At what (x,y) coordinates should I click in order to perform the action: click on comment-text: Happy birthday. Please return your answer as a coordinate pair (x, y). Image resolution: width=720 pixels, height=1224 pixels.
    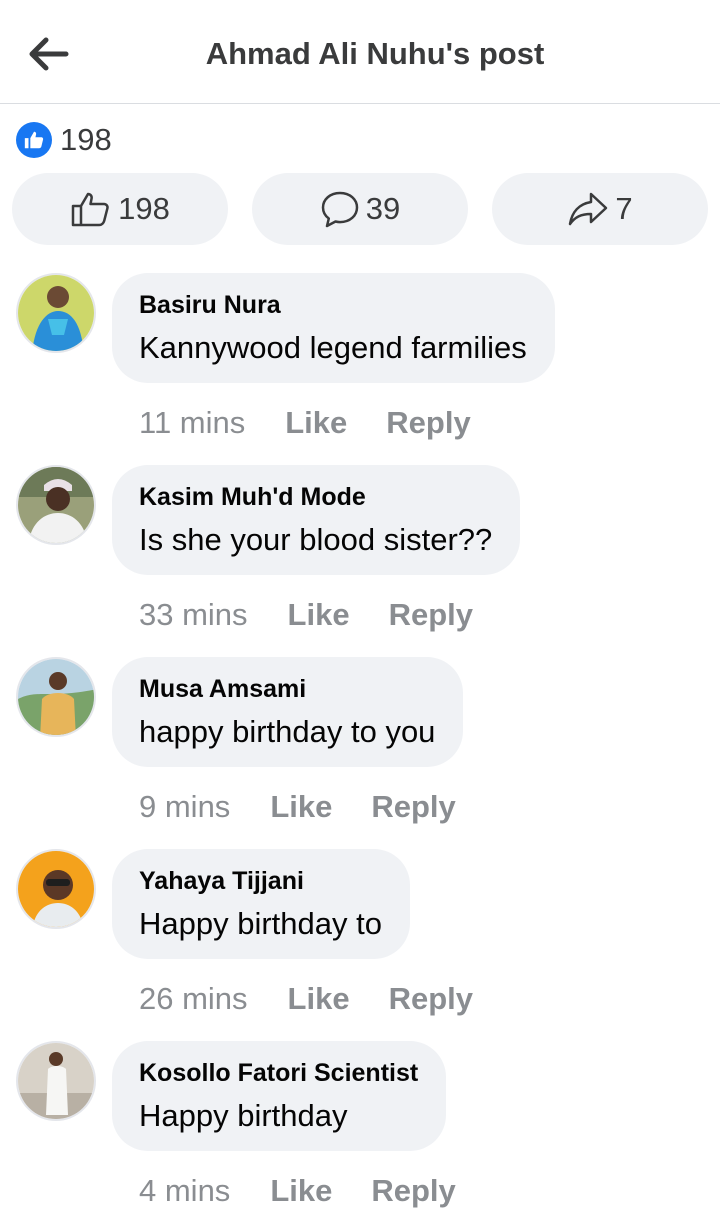
    Looking at the image, I should click on (243, 1115).